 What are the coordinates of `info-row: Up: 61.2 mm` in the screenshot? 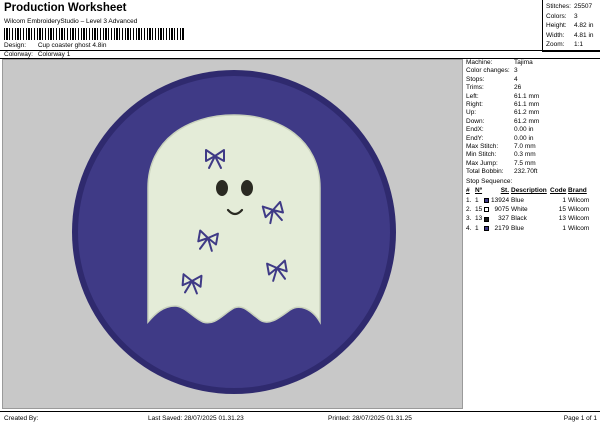 It's located at (532, 113).